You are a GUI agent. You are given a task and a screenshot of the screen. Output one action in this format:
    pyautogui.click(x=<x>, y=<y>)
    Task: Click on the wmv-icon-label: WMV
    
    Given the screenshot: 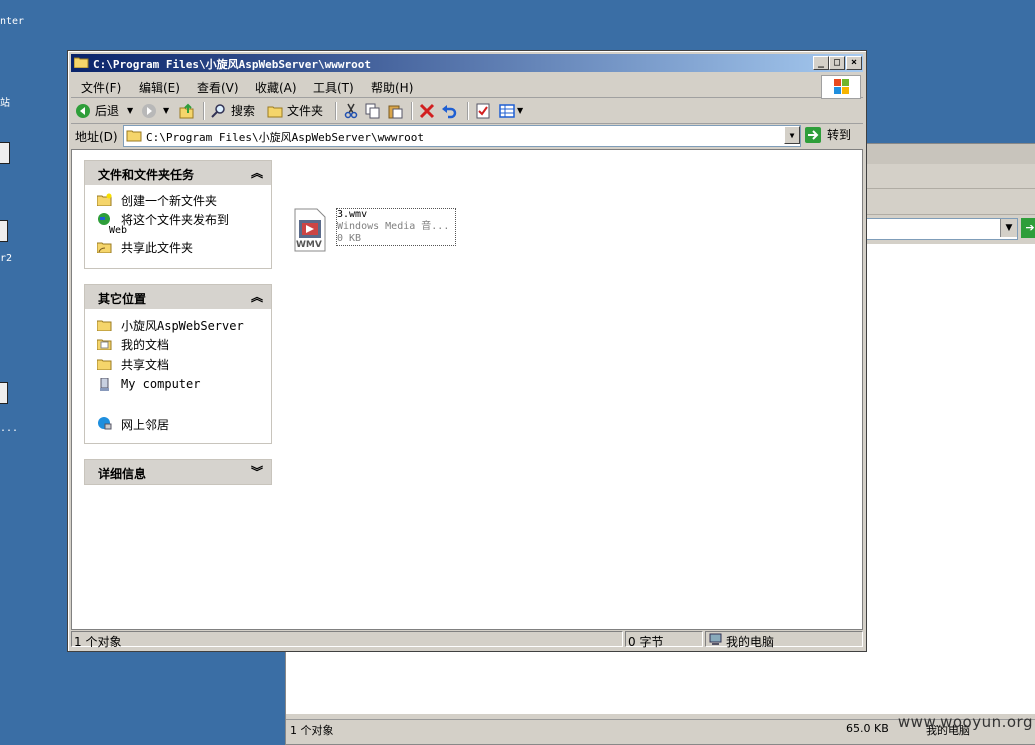 What is the action you would take?
    pyautogui.click(x=309, y=245)
    